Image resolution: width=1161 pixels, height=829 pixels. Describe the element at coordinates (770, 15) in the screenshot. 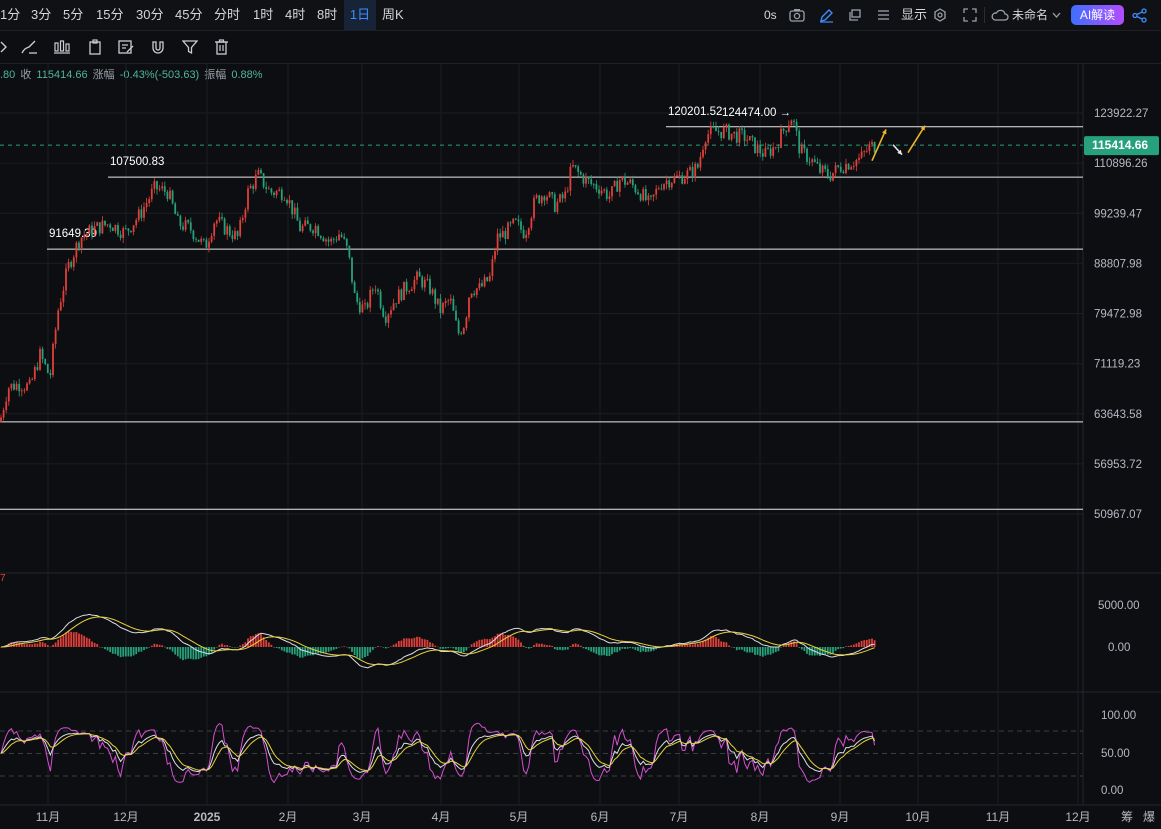

I see `seconds-countdown: 0s` at that location.